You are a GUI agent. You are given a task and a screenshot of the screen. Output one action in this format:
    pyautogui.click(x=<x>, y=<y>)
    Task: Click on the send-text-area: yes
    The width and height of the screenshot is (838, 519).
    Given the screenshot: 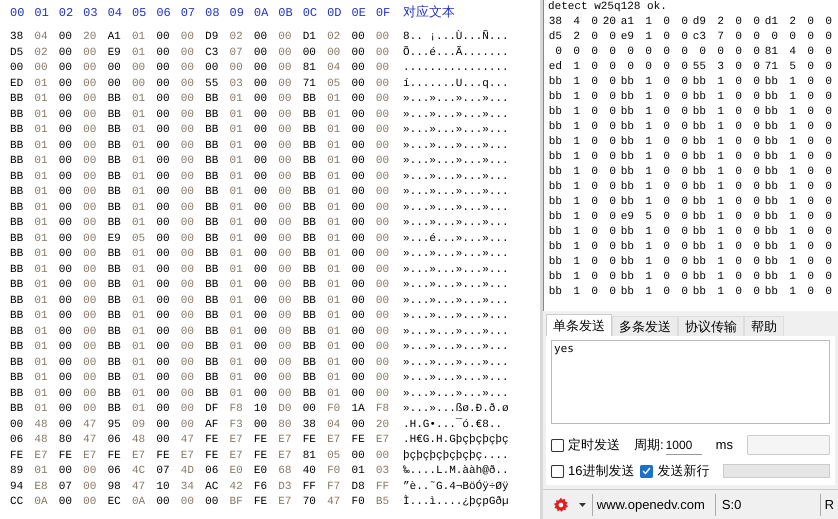 What is the action you would take?
    pyautogui.click(x=690, y=382)
    